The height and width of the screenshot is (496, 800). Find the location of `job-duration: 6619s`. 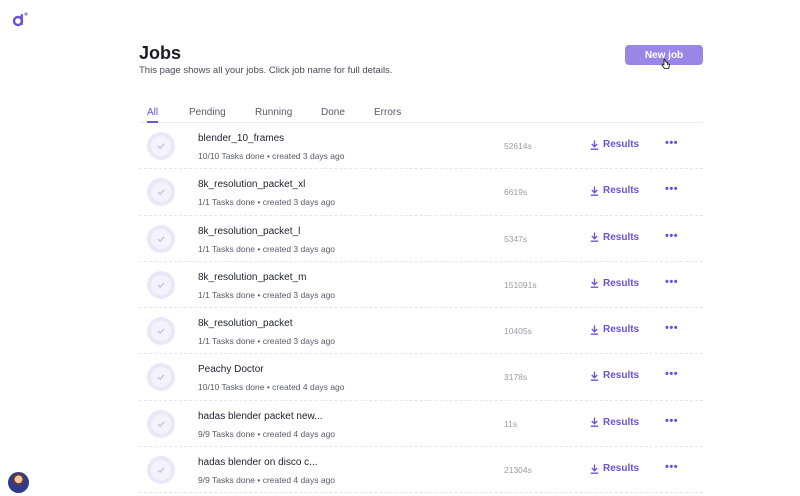

job-duration: 6619s is located at coordinates (516, 192).